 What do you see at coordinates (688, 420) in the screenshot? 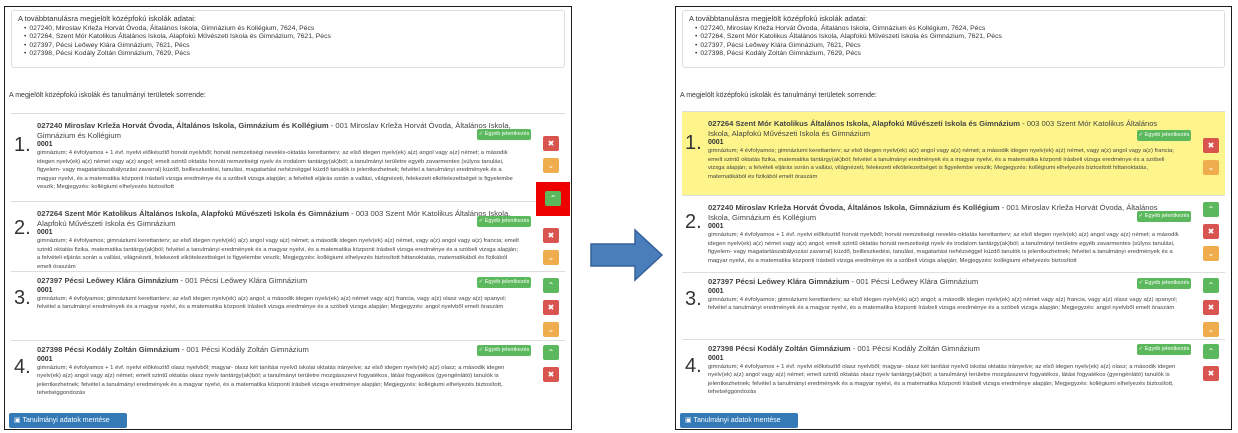
I see `floppy-icon: ▣` at bounding box center [688, 420].